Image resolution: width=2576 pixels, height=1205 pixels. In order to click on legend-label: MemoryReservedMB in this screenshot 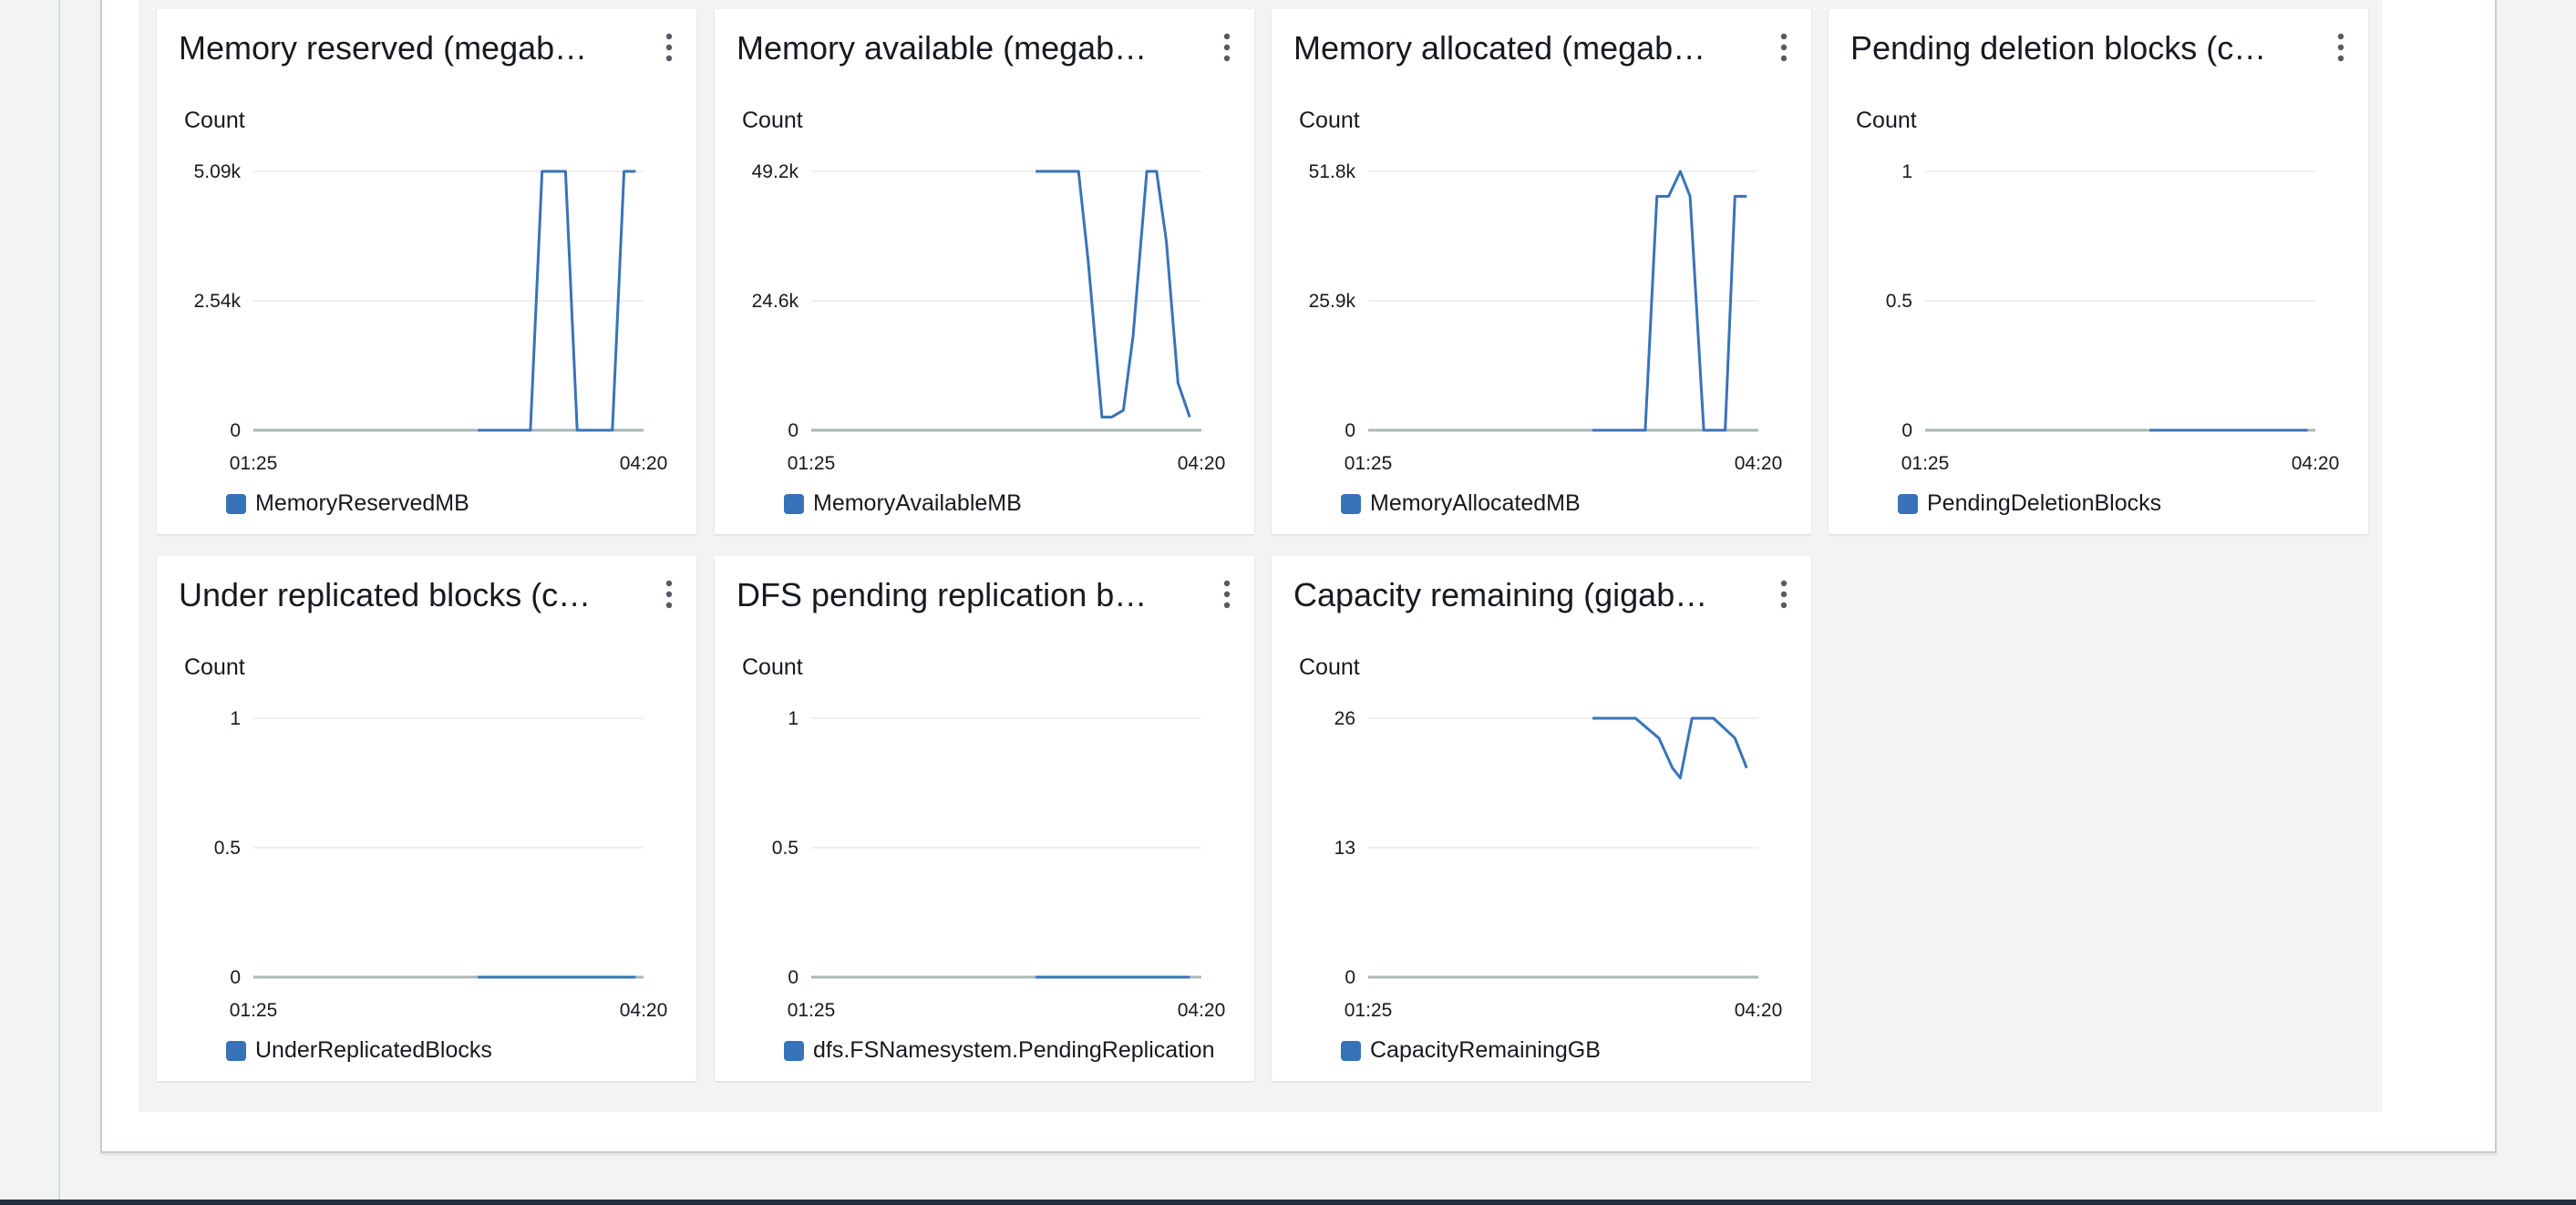, I will do `click(362, 503)`.